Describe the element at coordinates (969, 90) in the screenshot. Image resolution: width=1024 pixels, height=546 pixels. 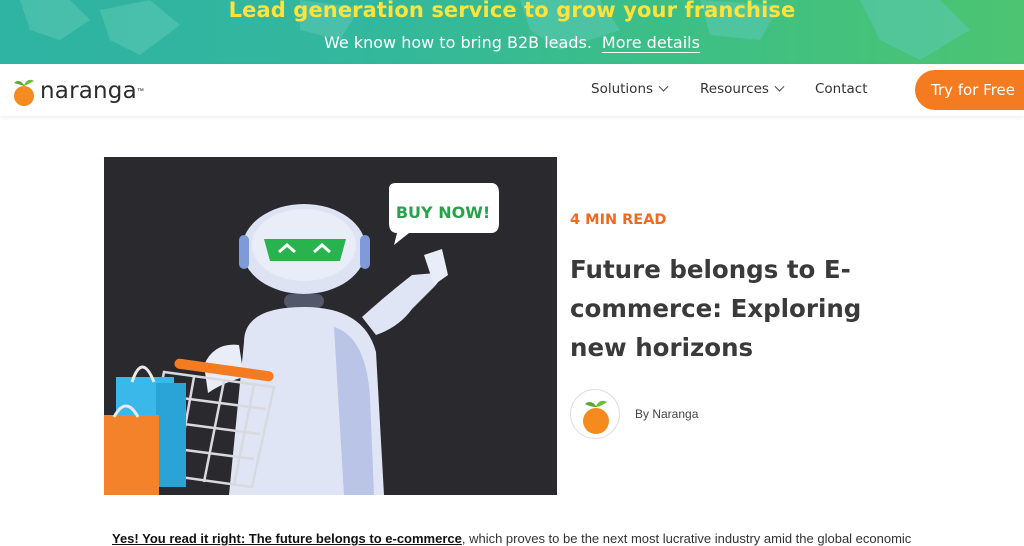
I see `try-for-free-button: Try for Free` at that location.